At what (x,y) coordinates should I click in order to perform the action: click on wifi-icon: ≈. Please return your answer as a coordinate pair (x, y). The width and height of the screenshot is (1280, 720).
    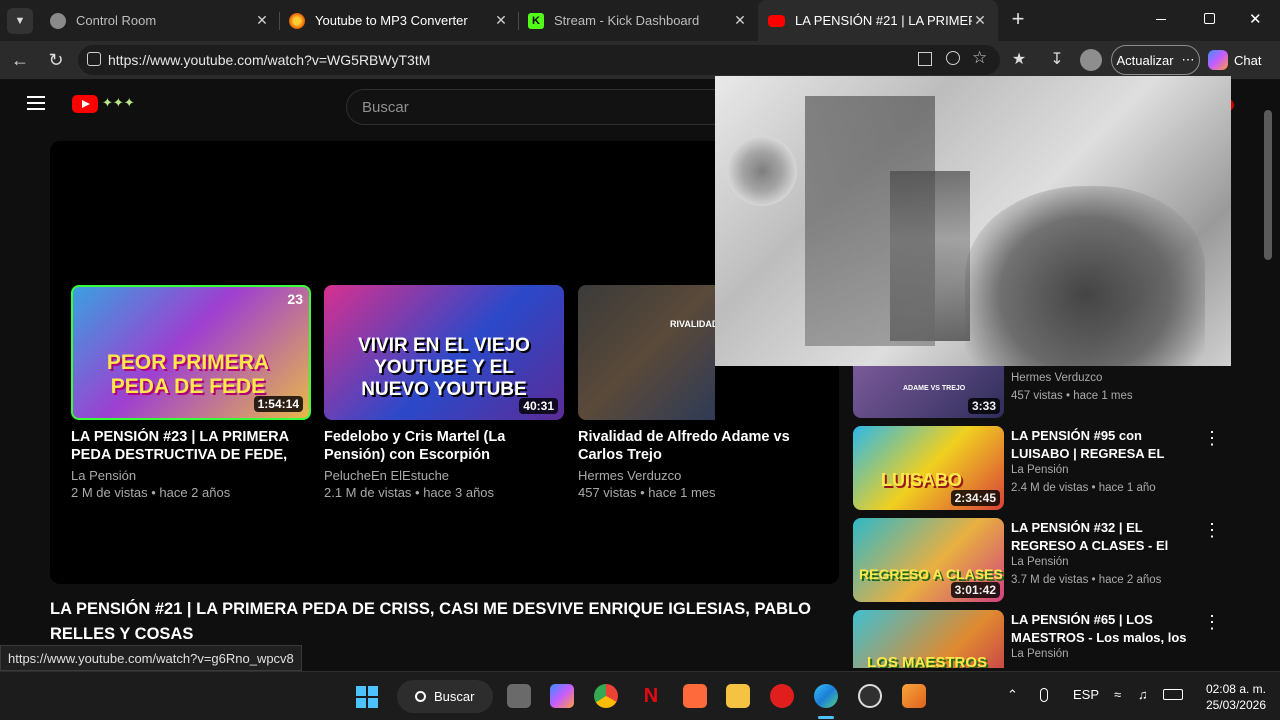
    Looking at the image, I should click on (1117, 694).